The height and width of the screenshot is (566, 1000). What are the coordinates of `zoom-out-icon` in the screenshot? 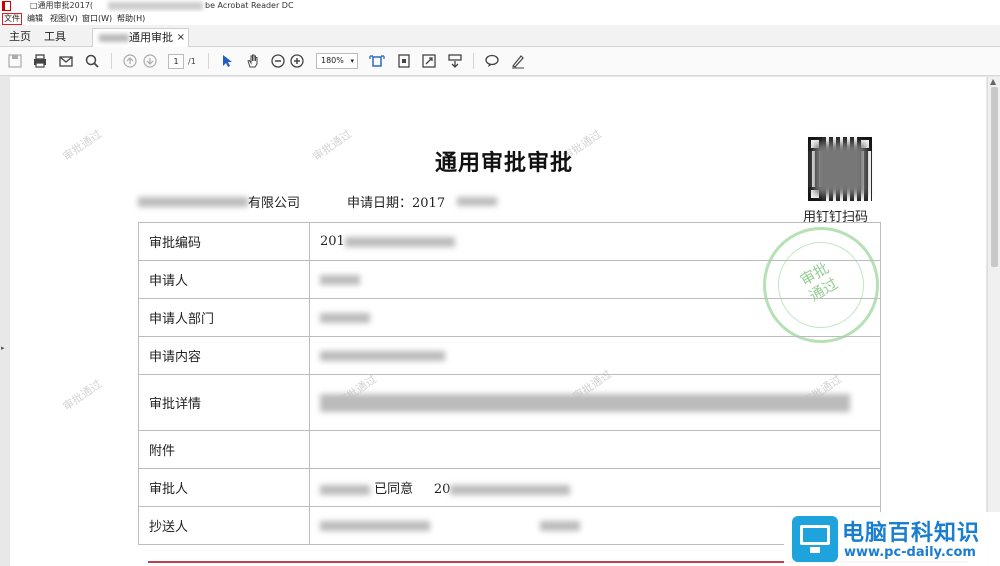 It's located at (278, 61).